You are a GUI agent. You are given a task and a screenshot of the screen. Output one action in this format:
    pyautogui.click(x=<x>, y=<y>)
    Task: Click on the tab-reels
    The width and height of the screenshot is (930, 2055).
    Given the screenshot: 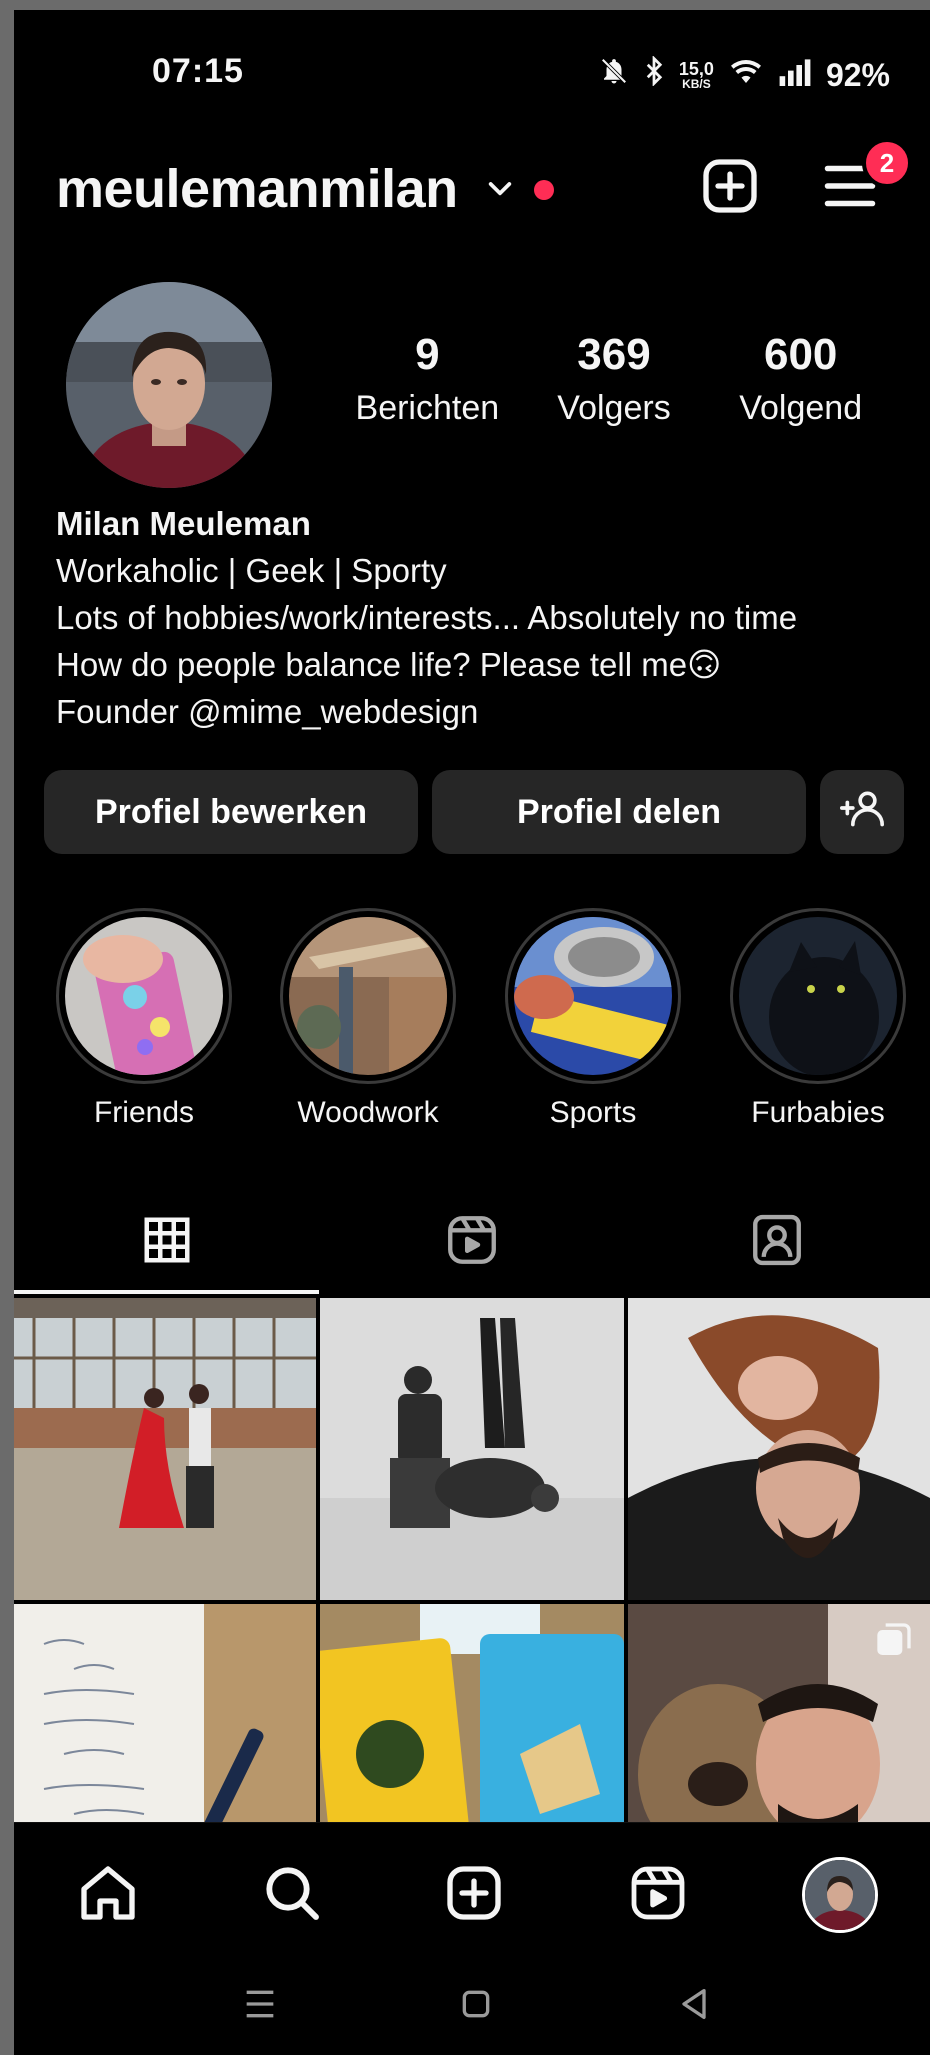 What is the action you would take?
    pyautogui.click(x=471, y=1242)
    